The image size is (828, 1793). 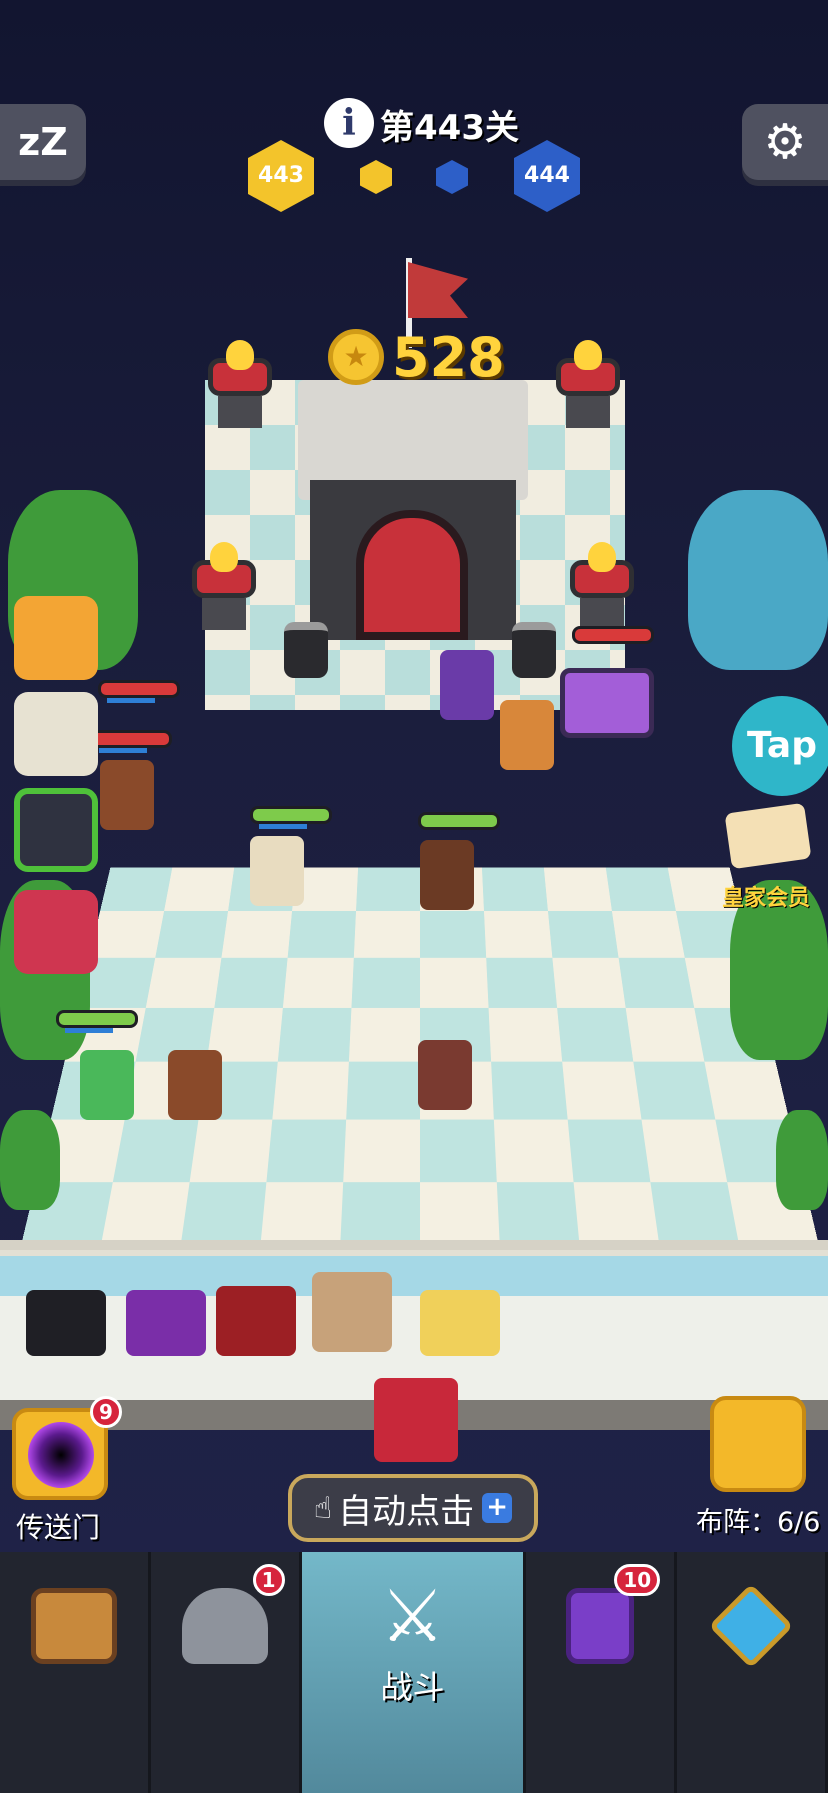 I want to click on rank-icon, so click(x=56, y=638).